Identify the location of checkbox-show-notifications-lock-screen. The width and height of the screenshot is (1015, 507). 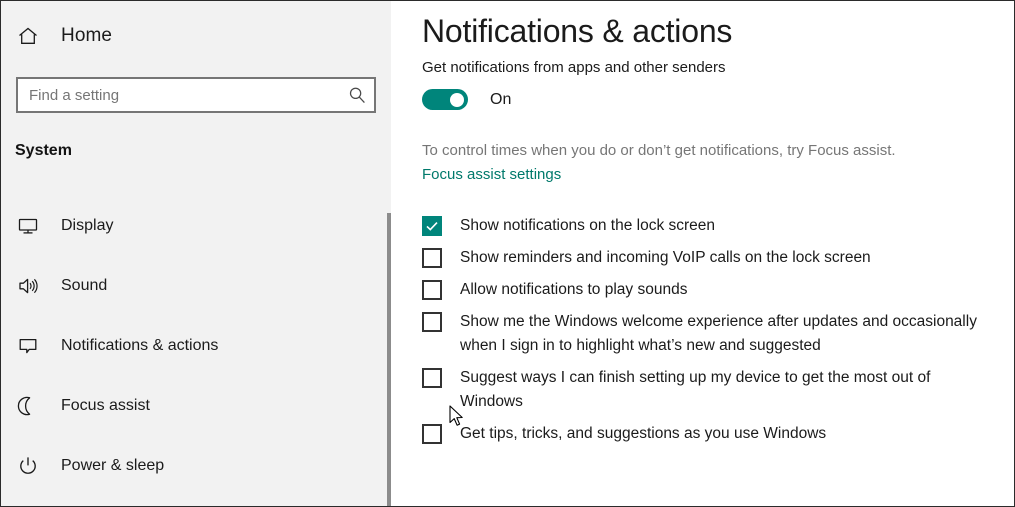
(432, 226).